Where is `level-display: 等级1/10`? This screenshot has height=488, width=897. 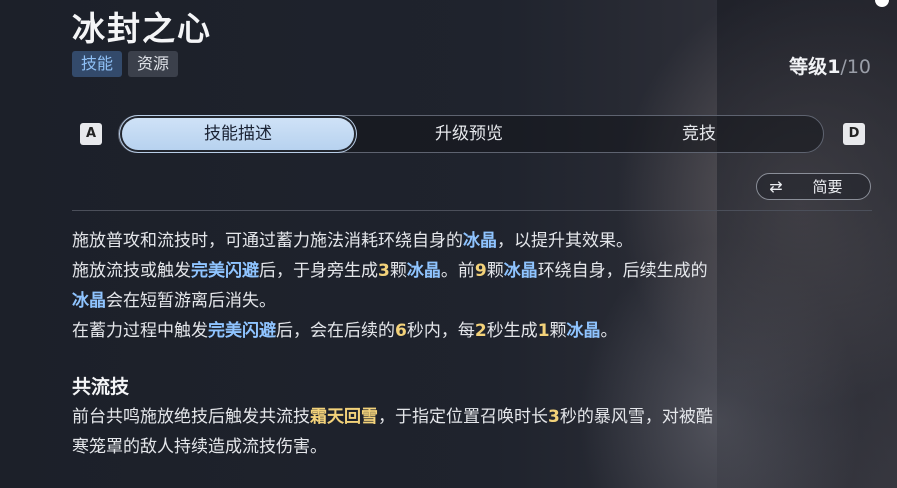
level-display: 等级1/10 is located at coordinates (830, 65).